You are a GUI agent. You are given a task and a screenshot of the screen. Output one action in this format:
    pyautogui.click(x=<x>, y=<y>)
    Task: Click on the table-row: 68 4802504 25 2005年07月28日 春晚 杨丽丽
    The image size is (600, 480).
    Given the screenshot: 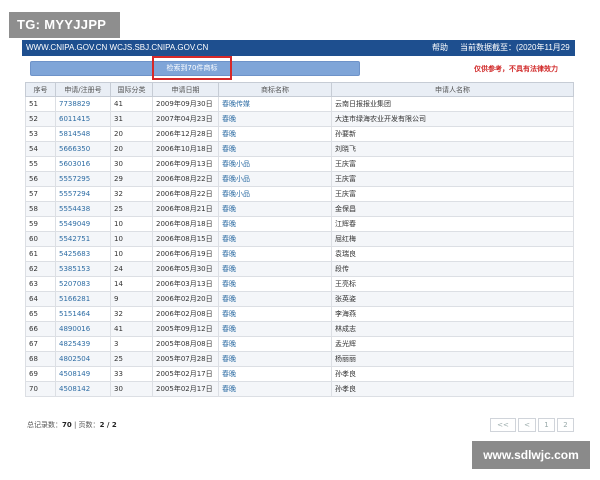 What is the action you would take?
    pyautogui.click(x=299, y=359)
    